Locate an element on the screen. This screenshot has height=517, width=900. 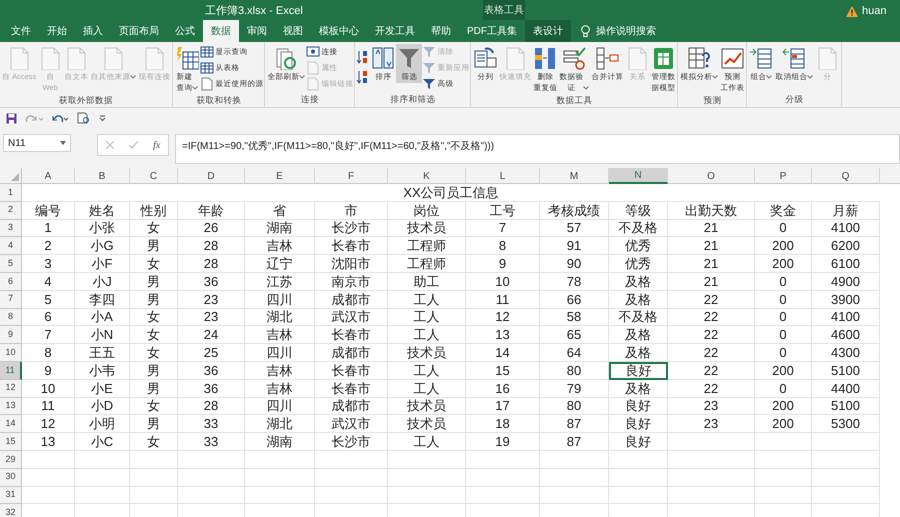
row-header: 10 is located at coordinates (11, 353).